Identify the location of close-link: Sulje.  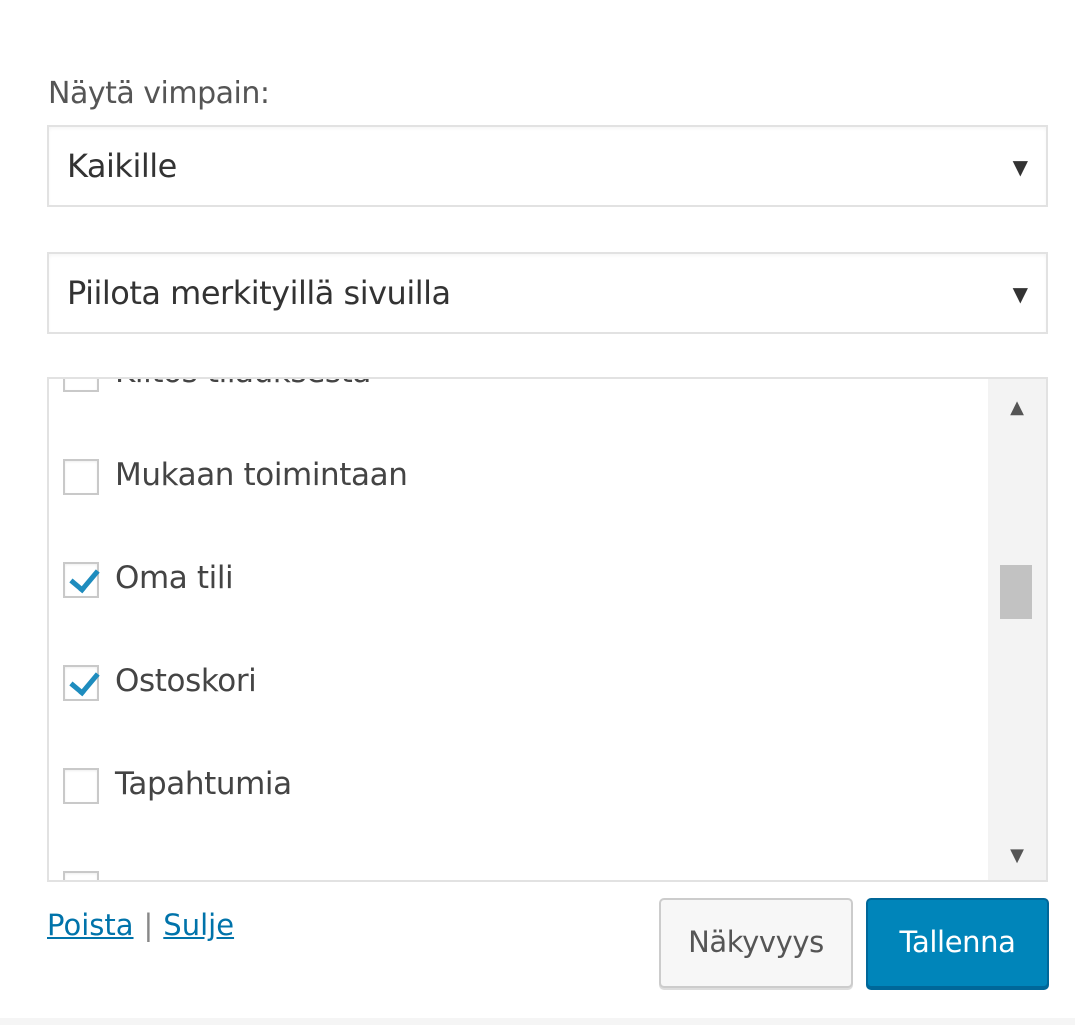
(198, 925).